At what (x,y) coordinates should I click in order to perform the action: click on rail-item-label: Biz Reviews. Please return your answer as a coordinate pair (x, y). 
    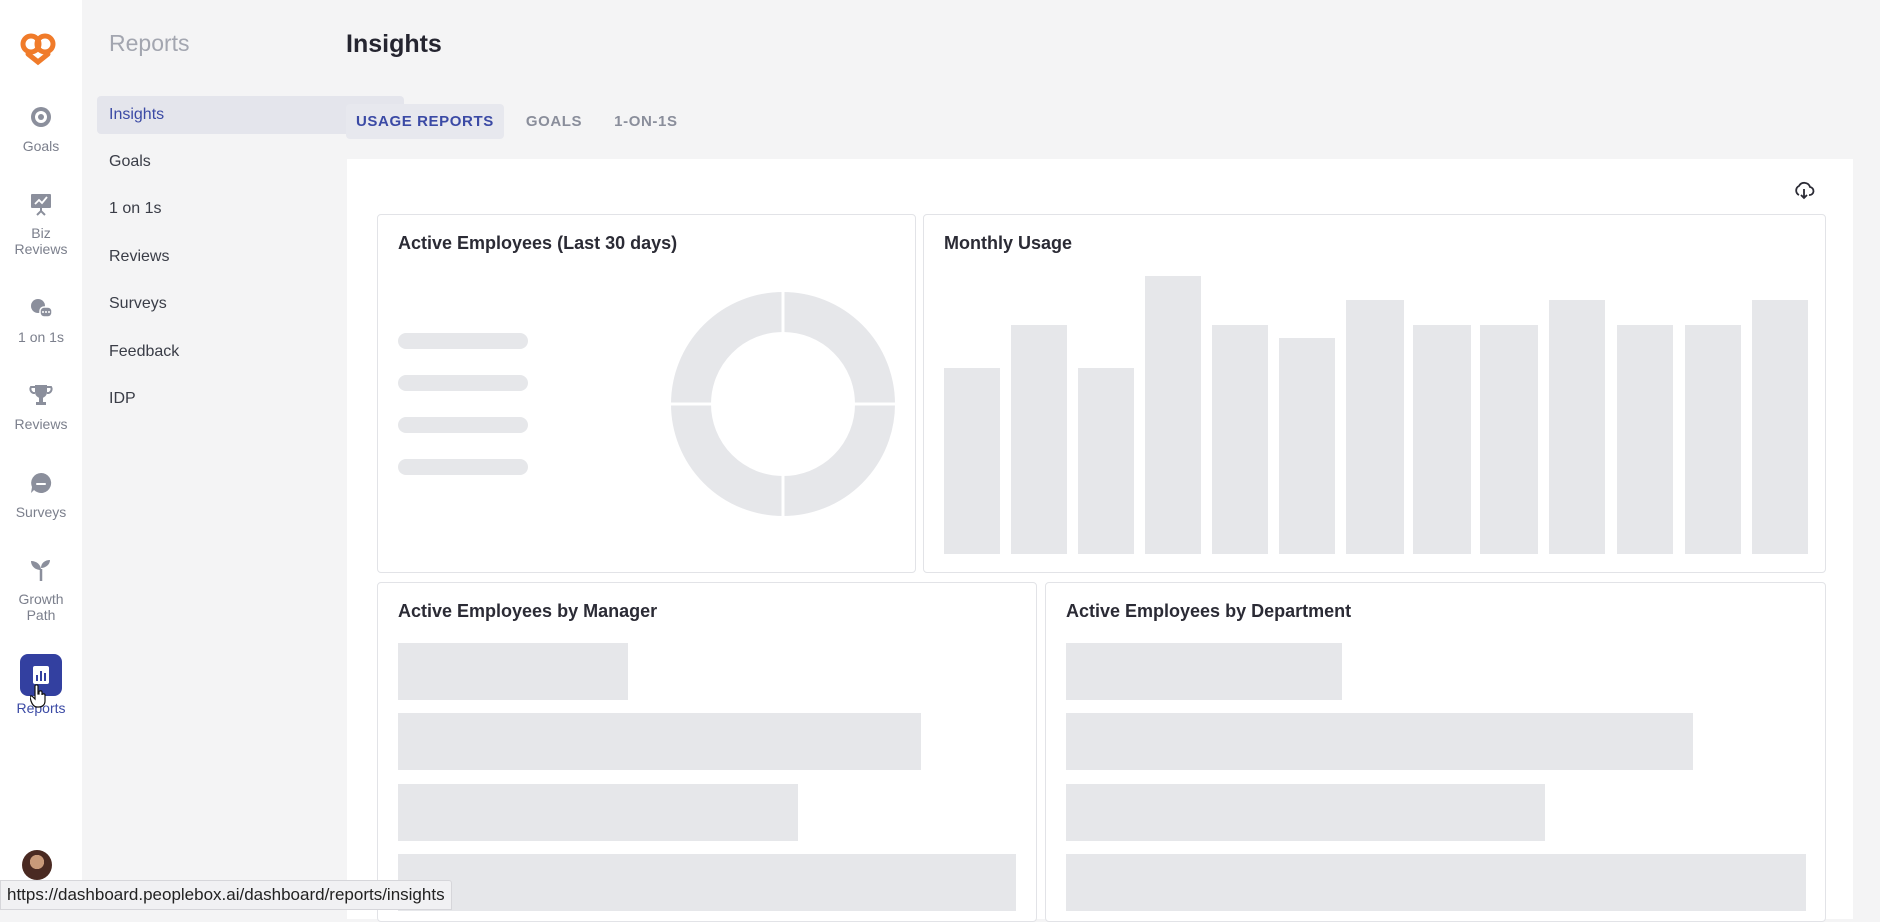
    Looking at the image, I should click on (41, 241).